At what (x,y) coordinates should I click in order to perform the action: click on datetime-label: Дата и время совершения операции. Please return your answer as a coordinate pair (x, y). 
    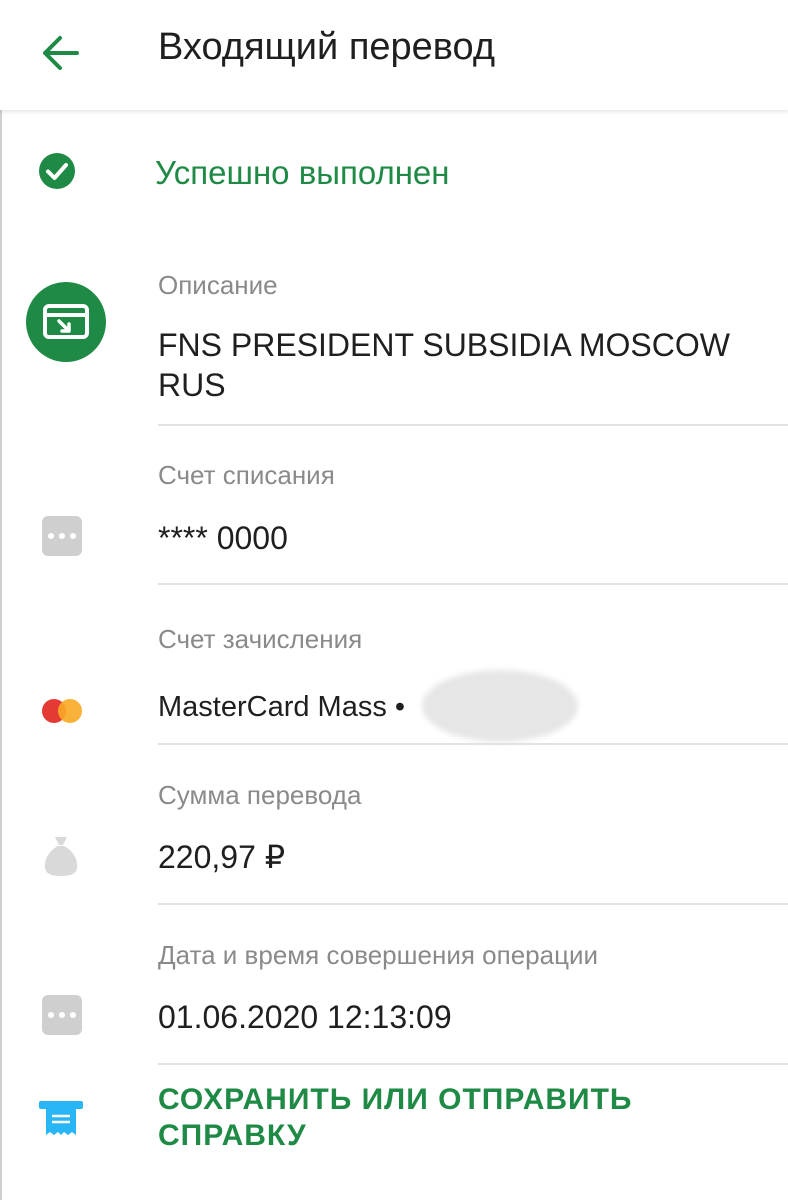
    Looking at the image, I should click on (378, 955).